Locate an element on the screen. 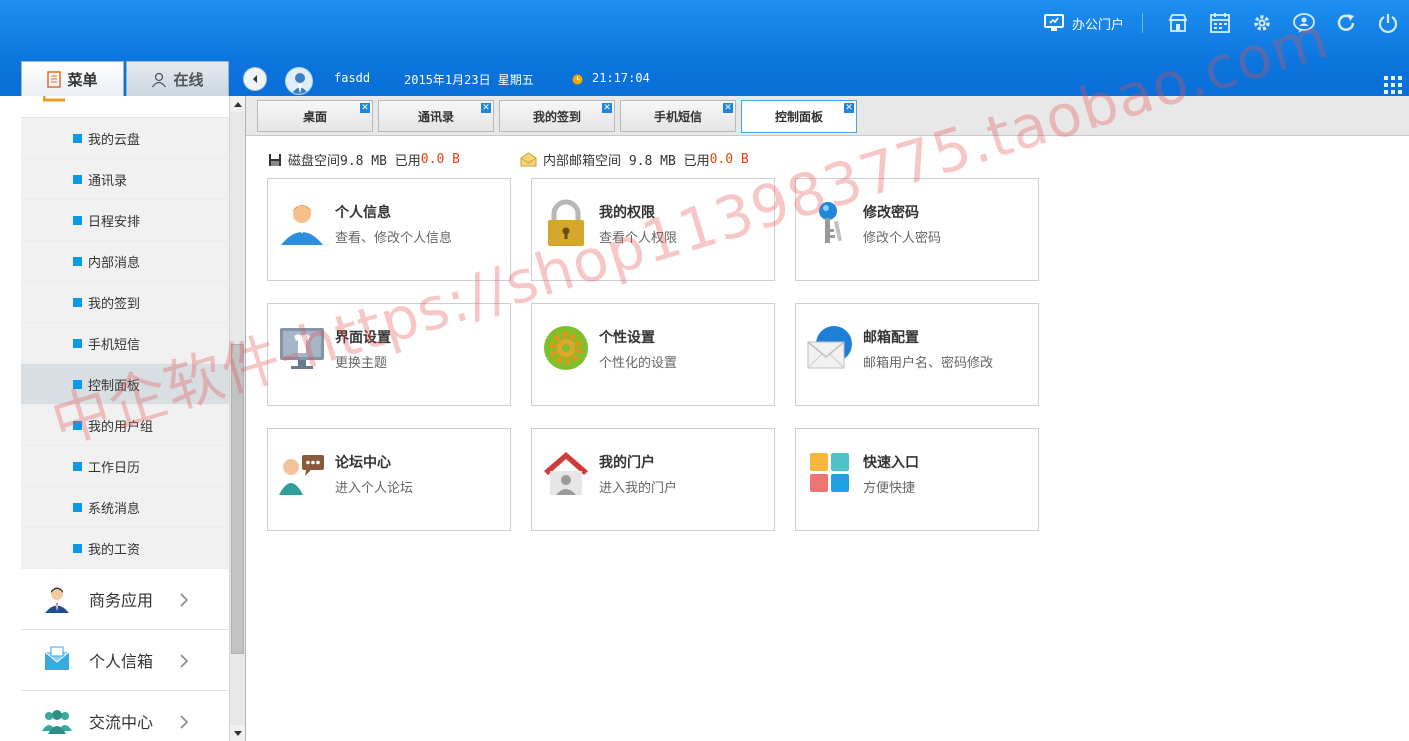 The height and width of the screenshot is (741, 1409). card-personalization: 个性设置 个性化的设置 is located at coordinates (653, 354).